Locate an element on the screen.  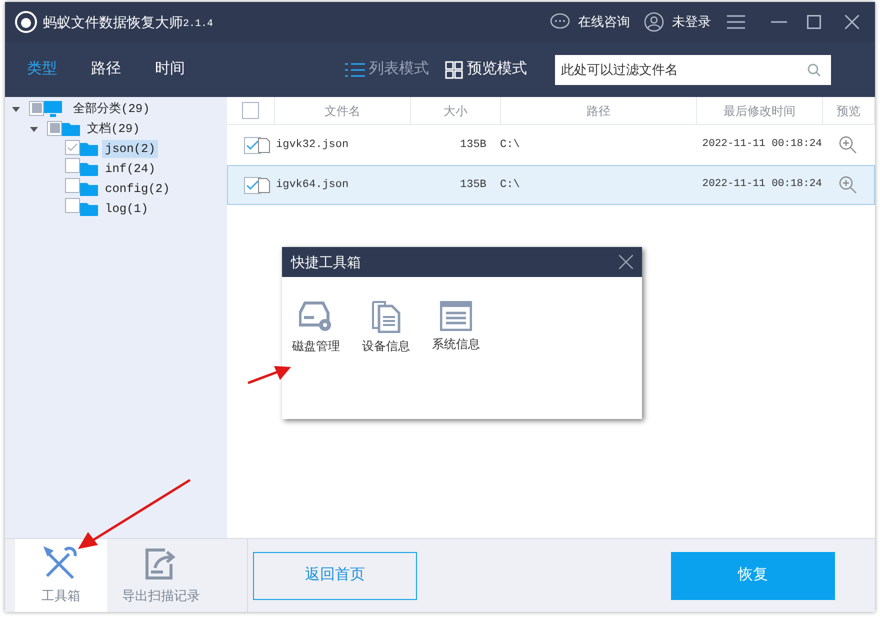
dialog-title: 快捷工具箱 is located at coordinates (326, 262).